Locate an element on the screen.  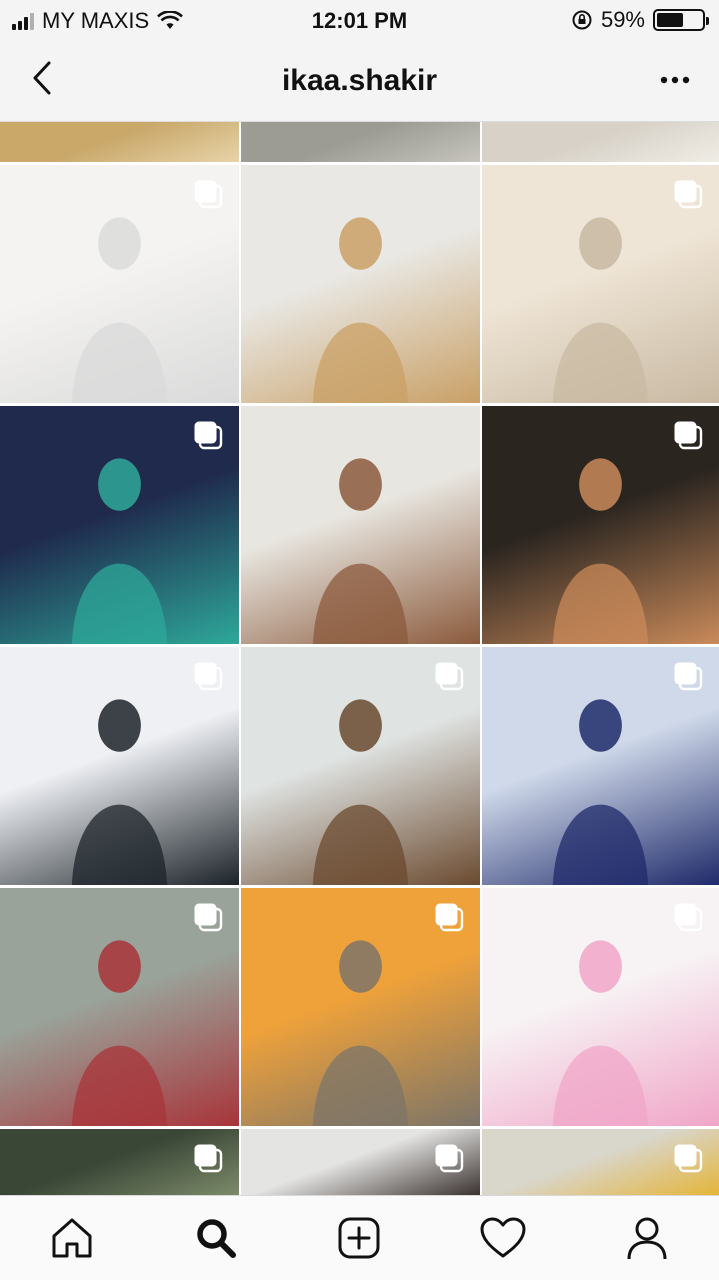
profile-icon is located at coordinates (647, 1238).